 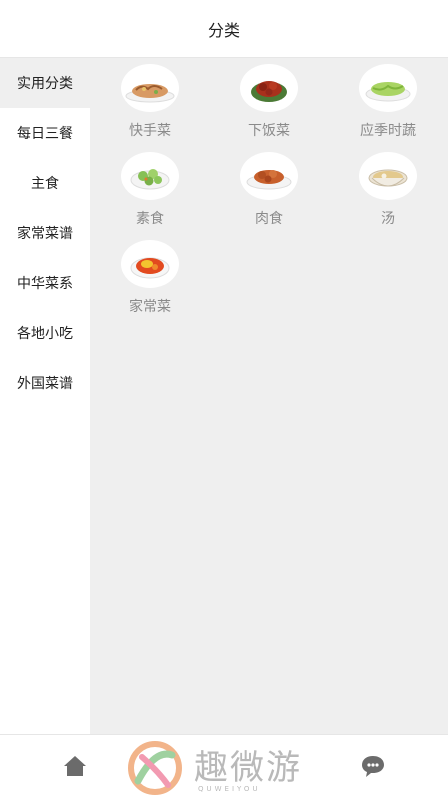 I want to click on category-quick-dish: 快手菜, so click(x=150, y=102).